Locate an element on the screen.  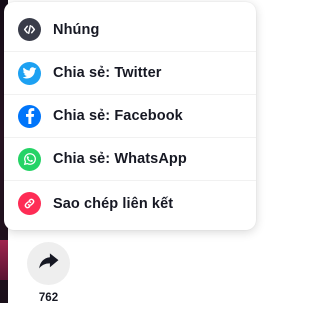
menu-item-label: Nhúng is located at coordinates (76, 29).